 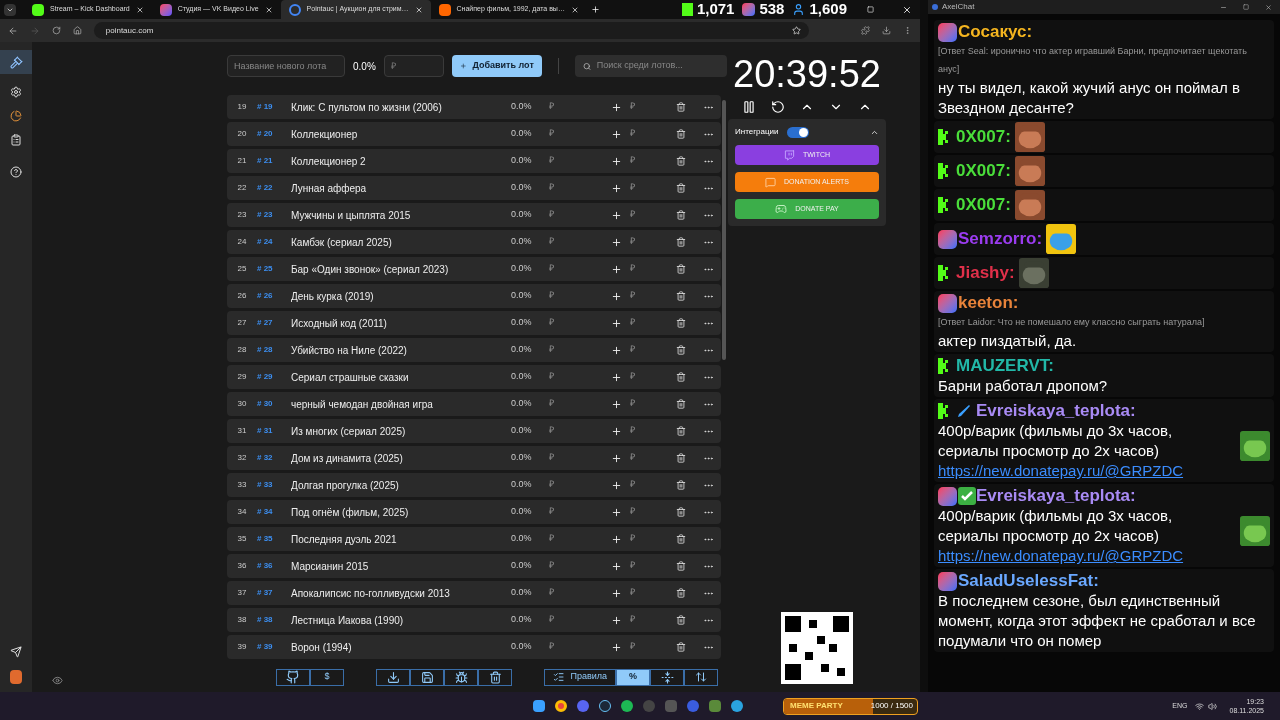 What do you see at coordinates (56, 30) in the screenshot?
I see `reload-icon` at bounding box center [56, 30].